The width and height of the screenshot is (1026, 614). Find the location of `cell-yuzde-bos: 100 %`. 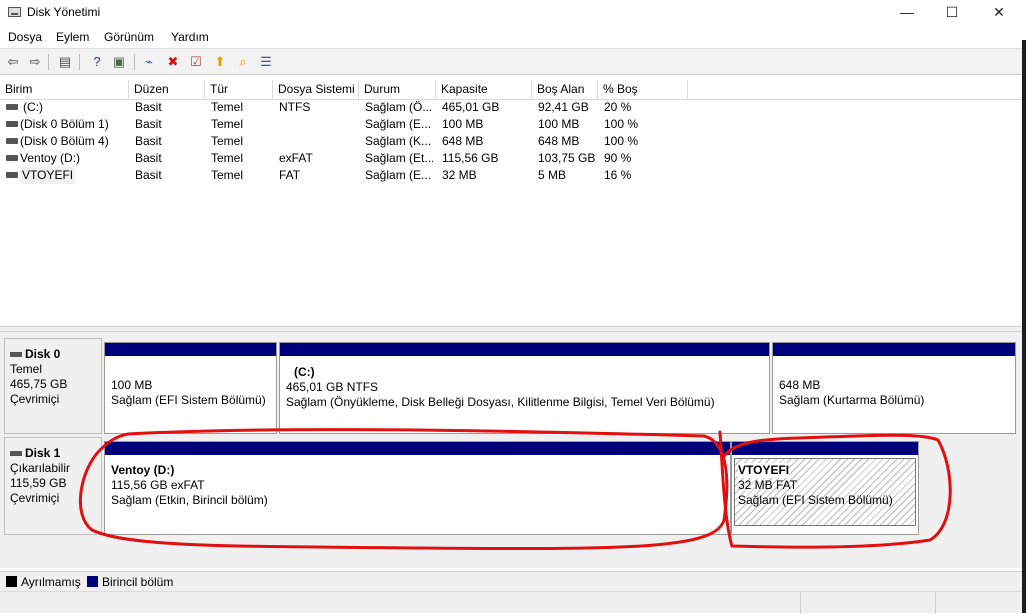

cell-yuzde-bos: 100 % is located at coordinates (621, 141).